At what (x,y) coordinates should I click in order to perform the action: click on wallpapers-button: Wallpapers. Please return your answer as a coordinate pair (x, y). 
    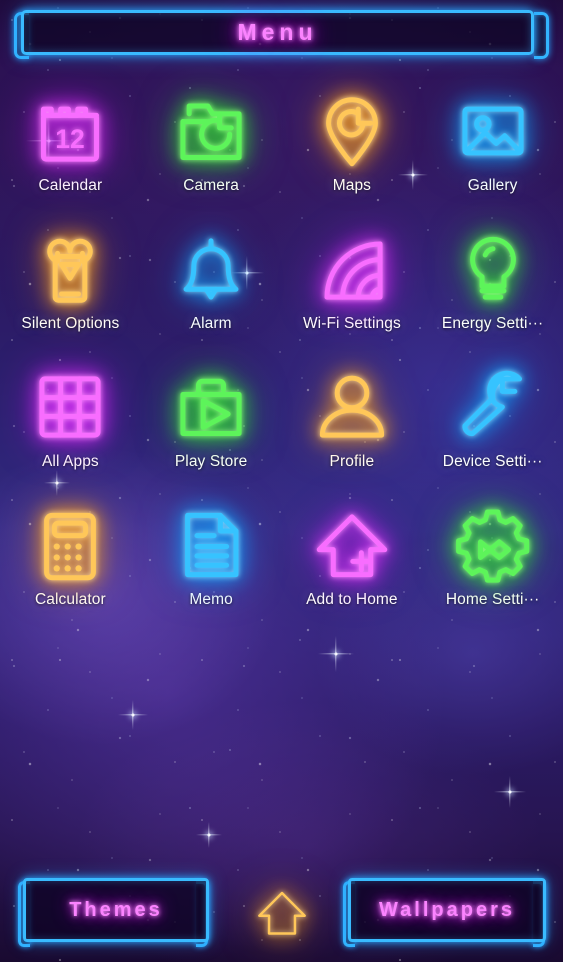
    Looking at the image, I should click on (447, 910).